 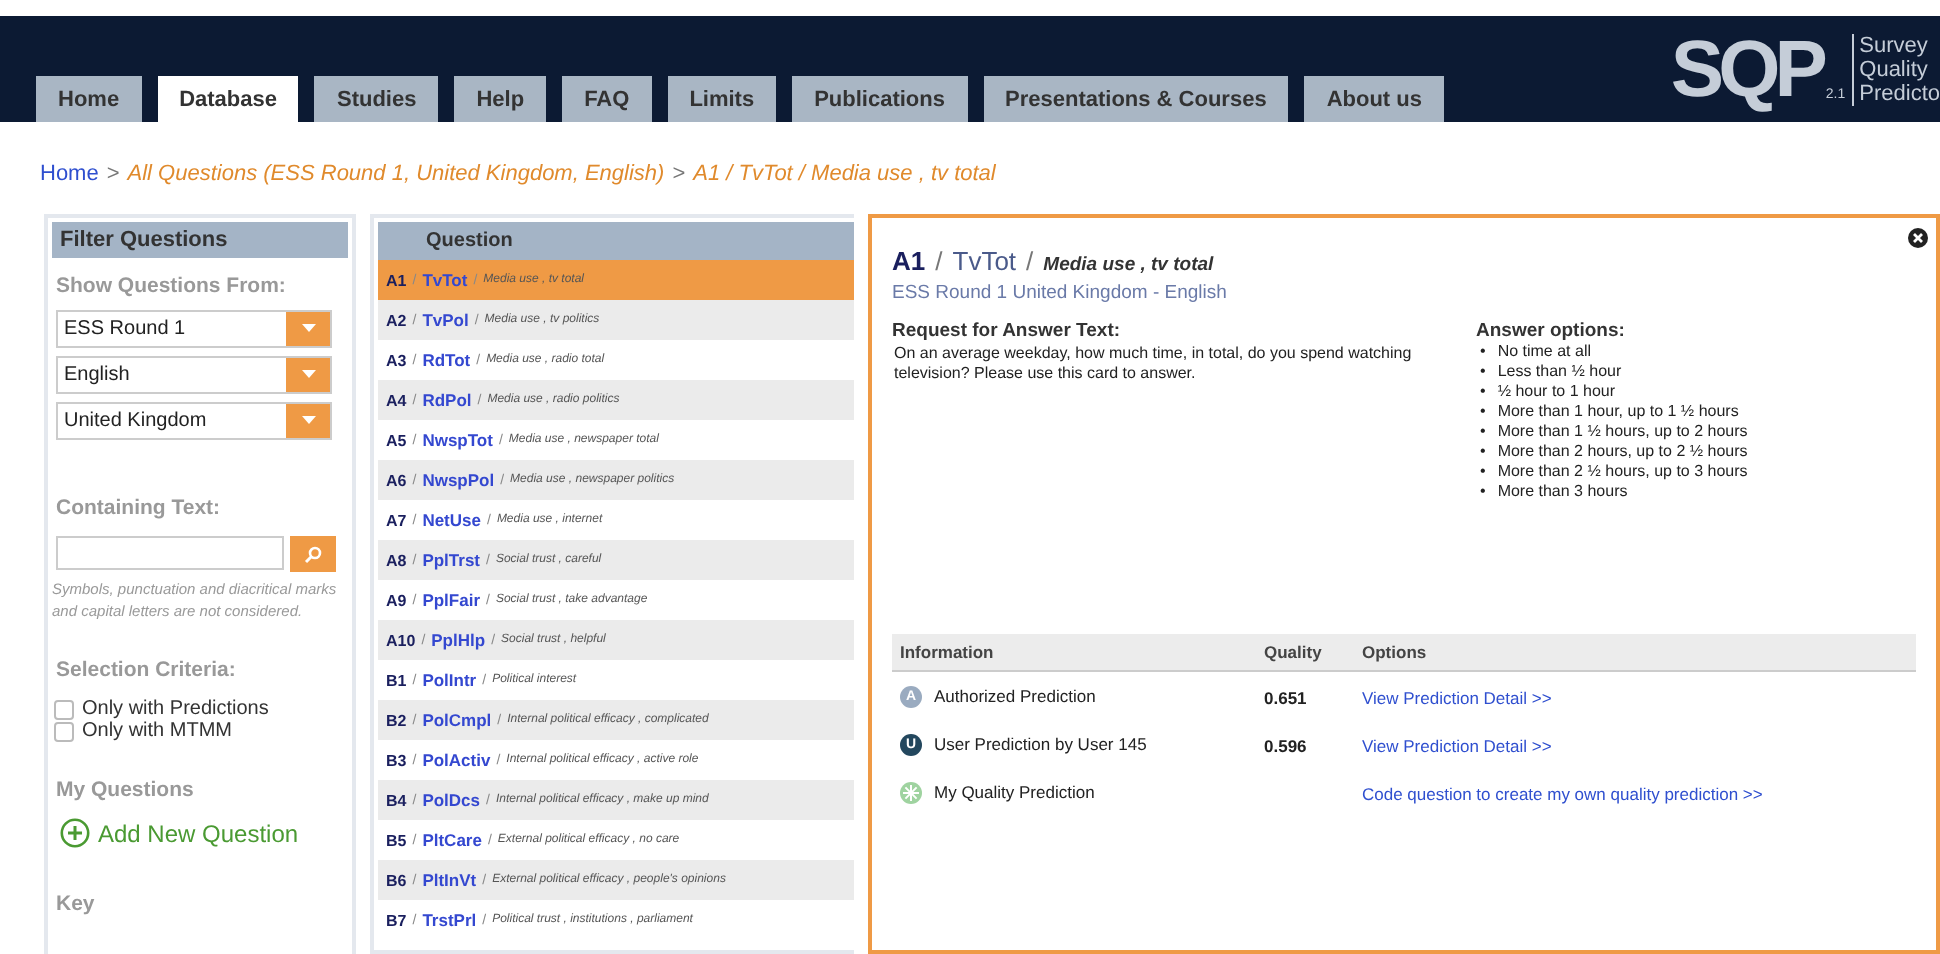 I want to click on option-link: Code question to create my own quality prediction >>, so click(x=1562, y=794).